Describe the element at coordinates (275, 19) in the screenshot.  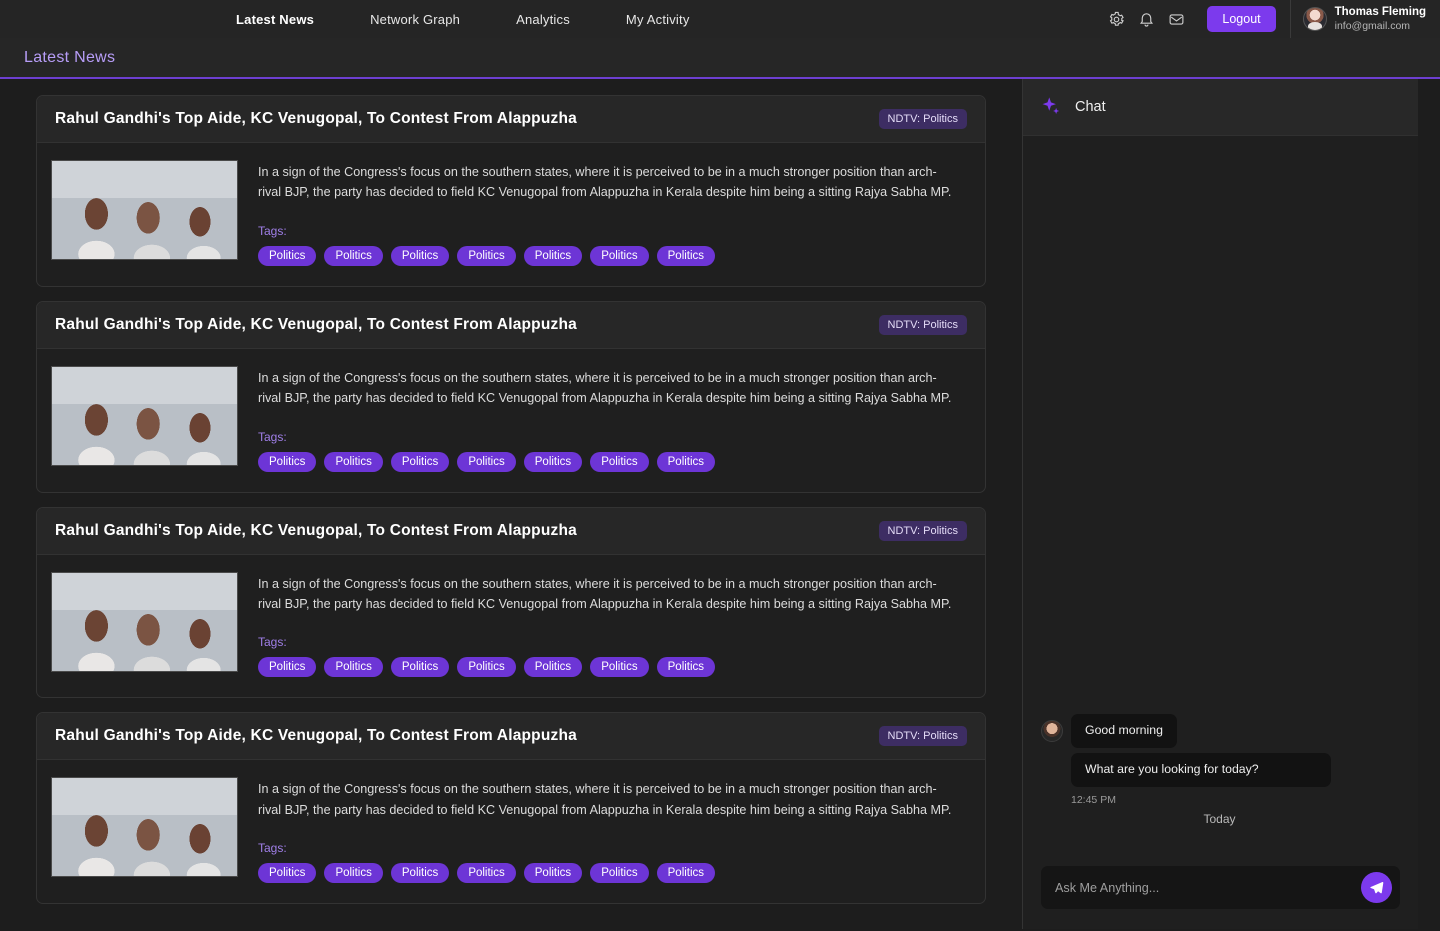
I see `nav-item-latest-news: Latest News` at that location.